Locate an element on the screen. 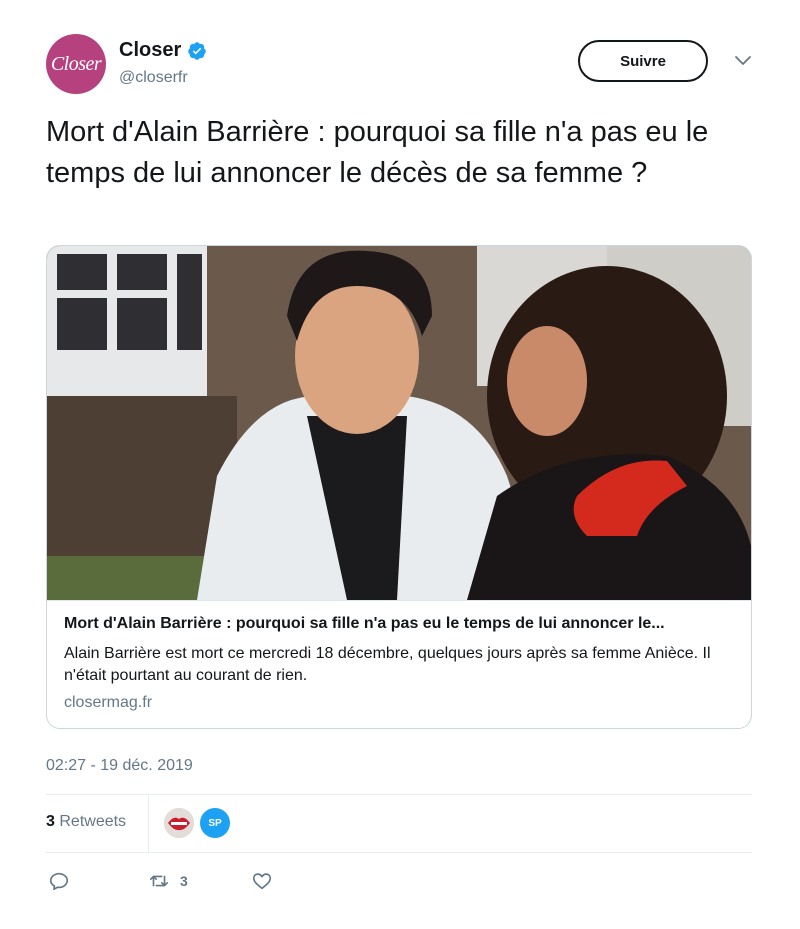  reply-button is located at coordinates (59, 881).